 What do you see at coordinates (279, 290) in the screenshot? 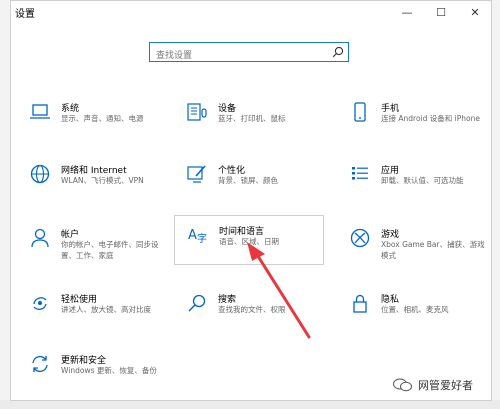
I see `annotation-arrow` at bounding box center [279, 290].